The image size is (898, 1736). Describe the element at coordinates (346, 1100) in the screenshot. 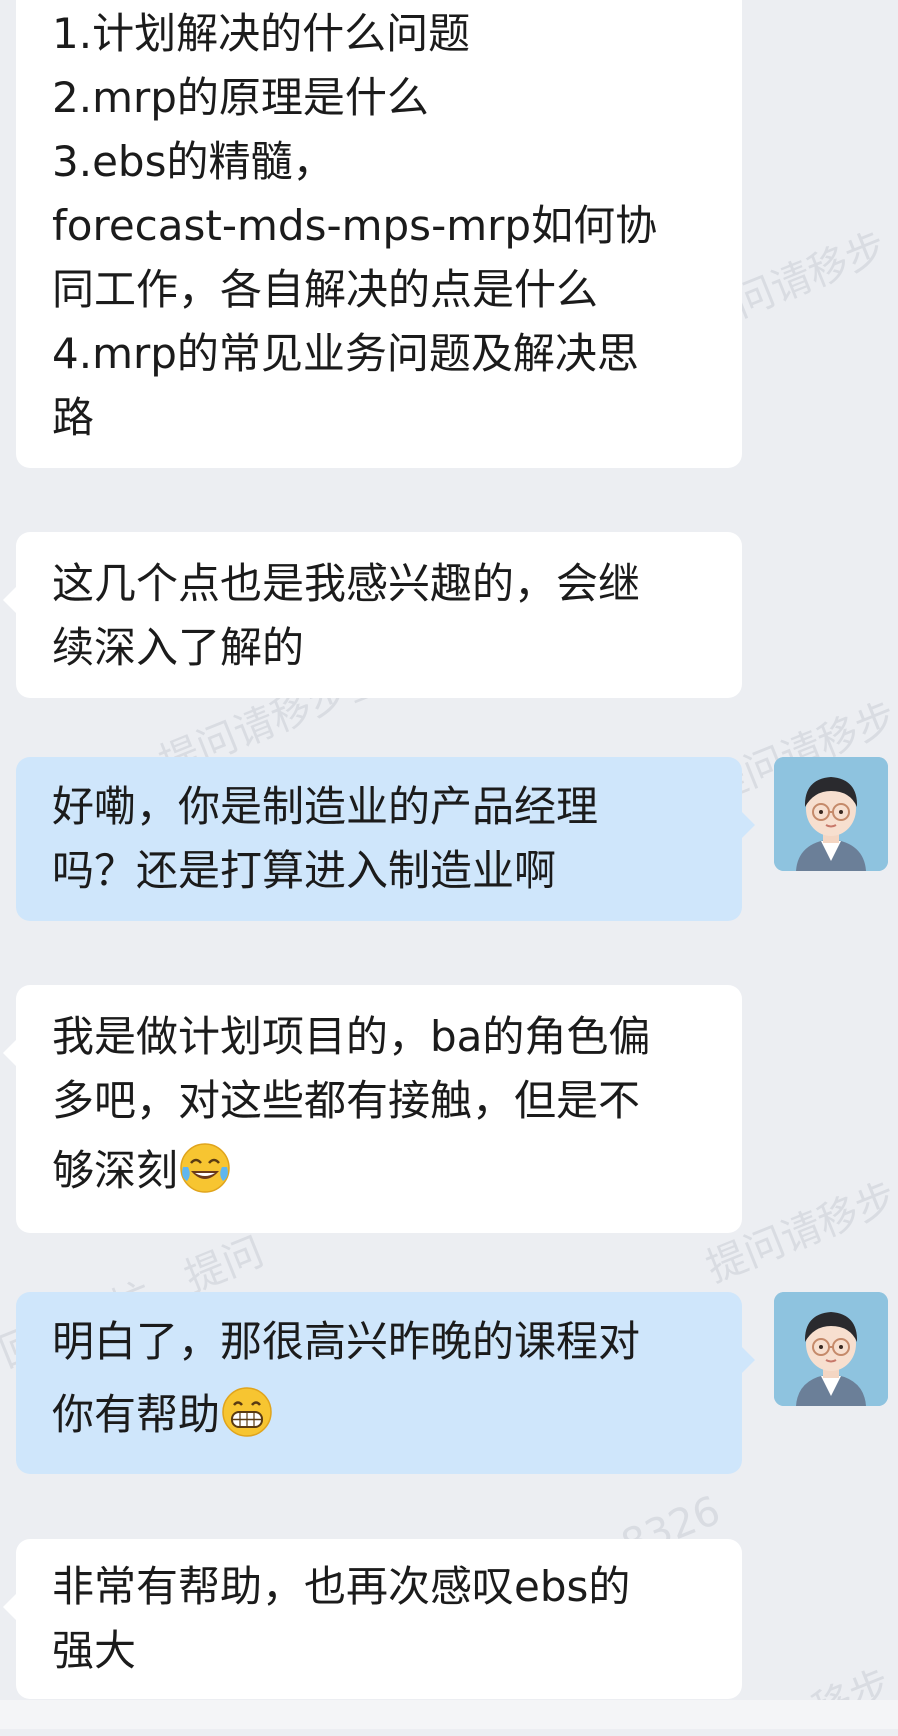

I see `message-line: 多吧，对这些都有接触，但是不` at that location.